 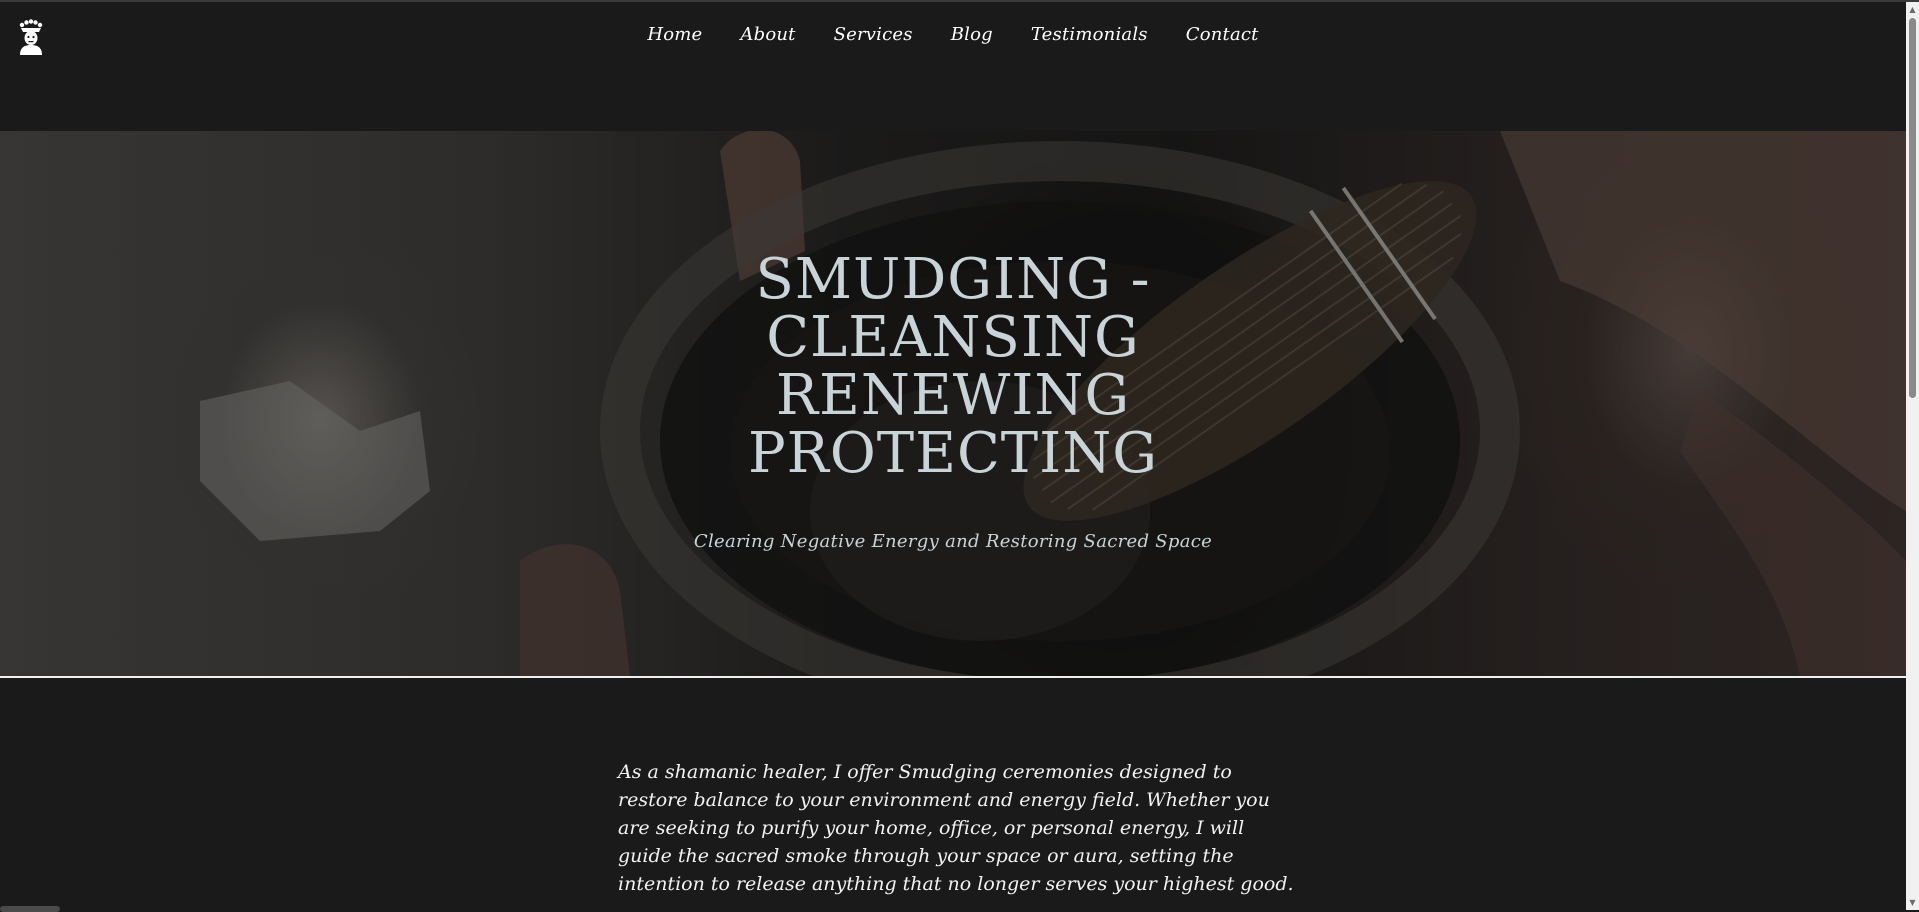 What do you see at coordinates (674, 34) in the screenshot?
I see `nav-home: Home` at bounding box center [674, 34].